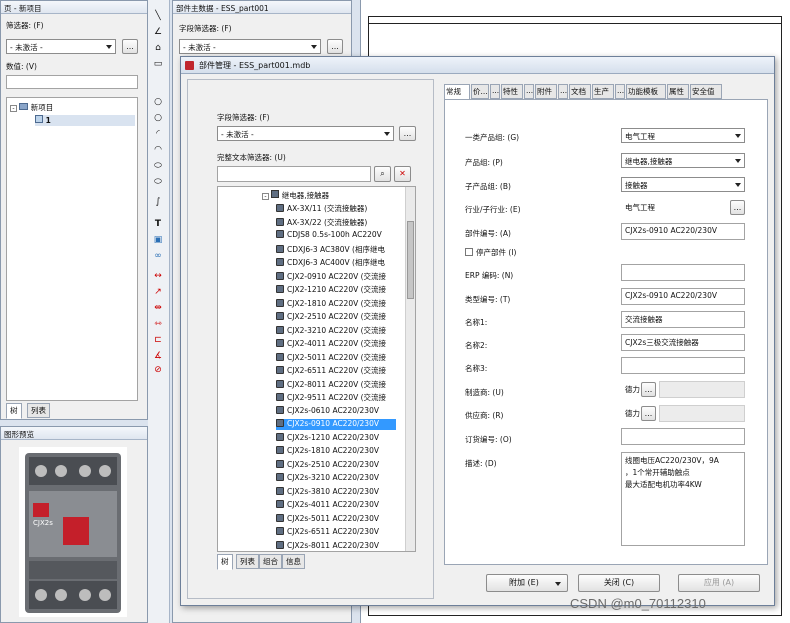  What do you see at coordinates (31, 107) in the screenshot?
I see `tree-node-project: - 新项目` at bounding box center [31, 107].